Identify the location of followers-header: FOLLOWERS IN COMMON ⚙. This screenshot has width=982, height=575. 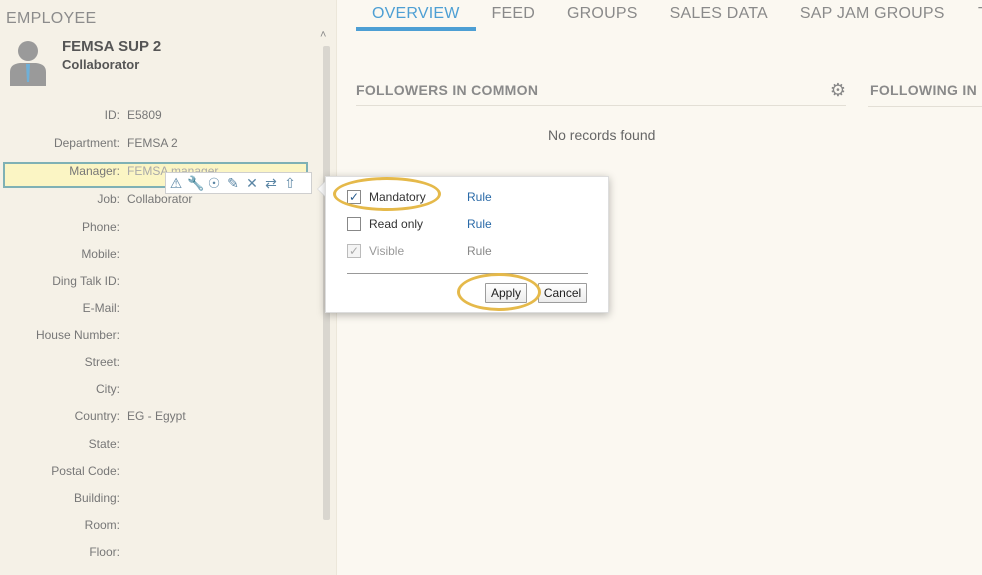
(601, 93).